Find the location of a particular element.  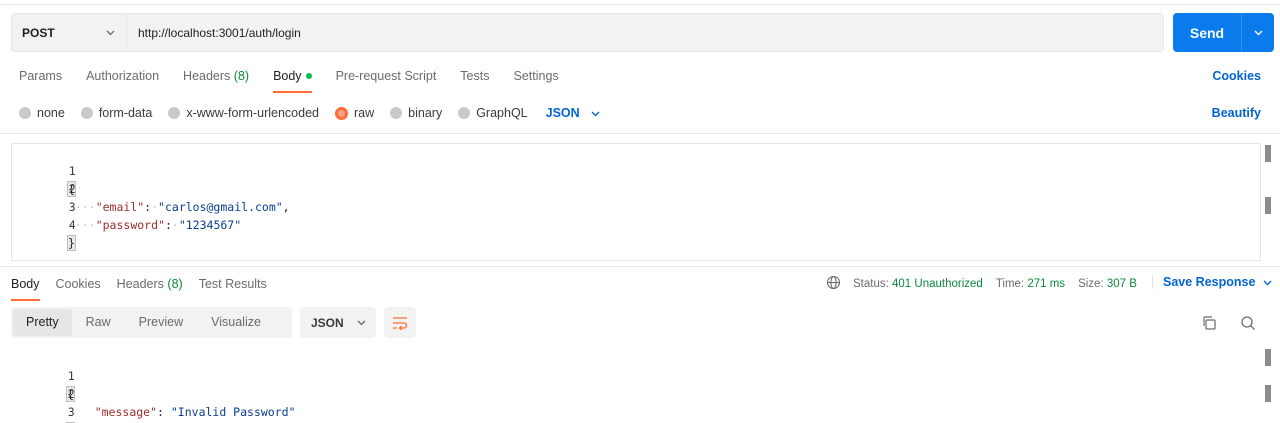

tab-params: Params is located at coordinates (40, 79).